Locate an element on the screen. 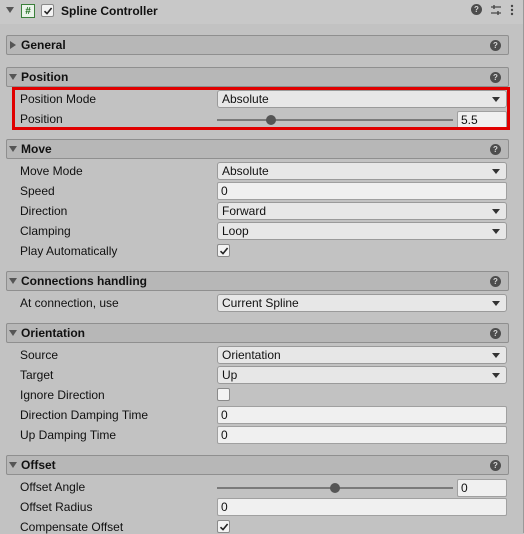  speed-field: 0 is located at coordinates (362, 191).